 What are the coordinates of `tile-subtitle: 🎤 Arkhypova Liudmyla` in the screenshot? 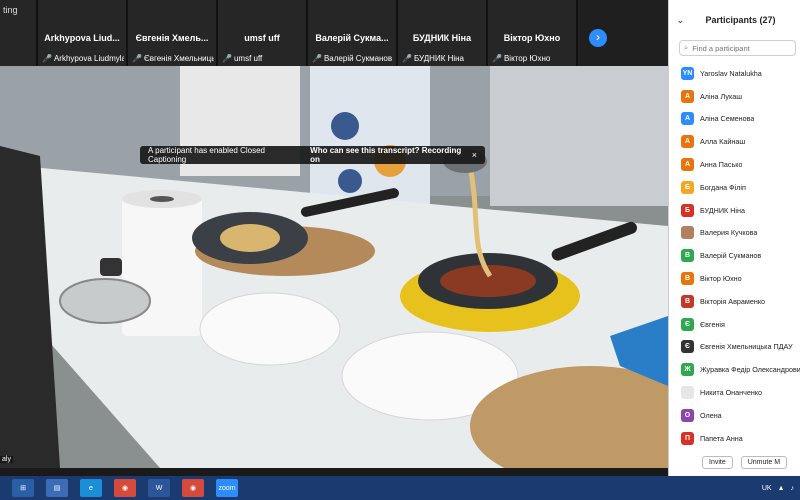 It's located at (83, 58).